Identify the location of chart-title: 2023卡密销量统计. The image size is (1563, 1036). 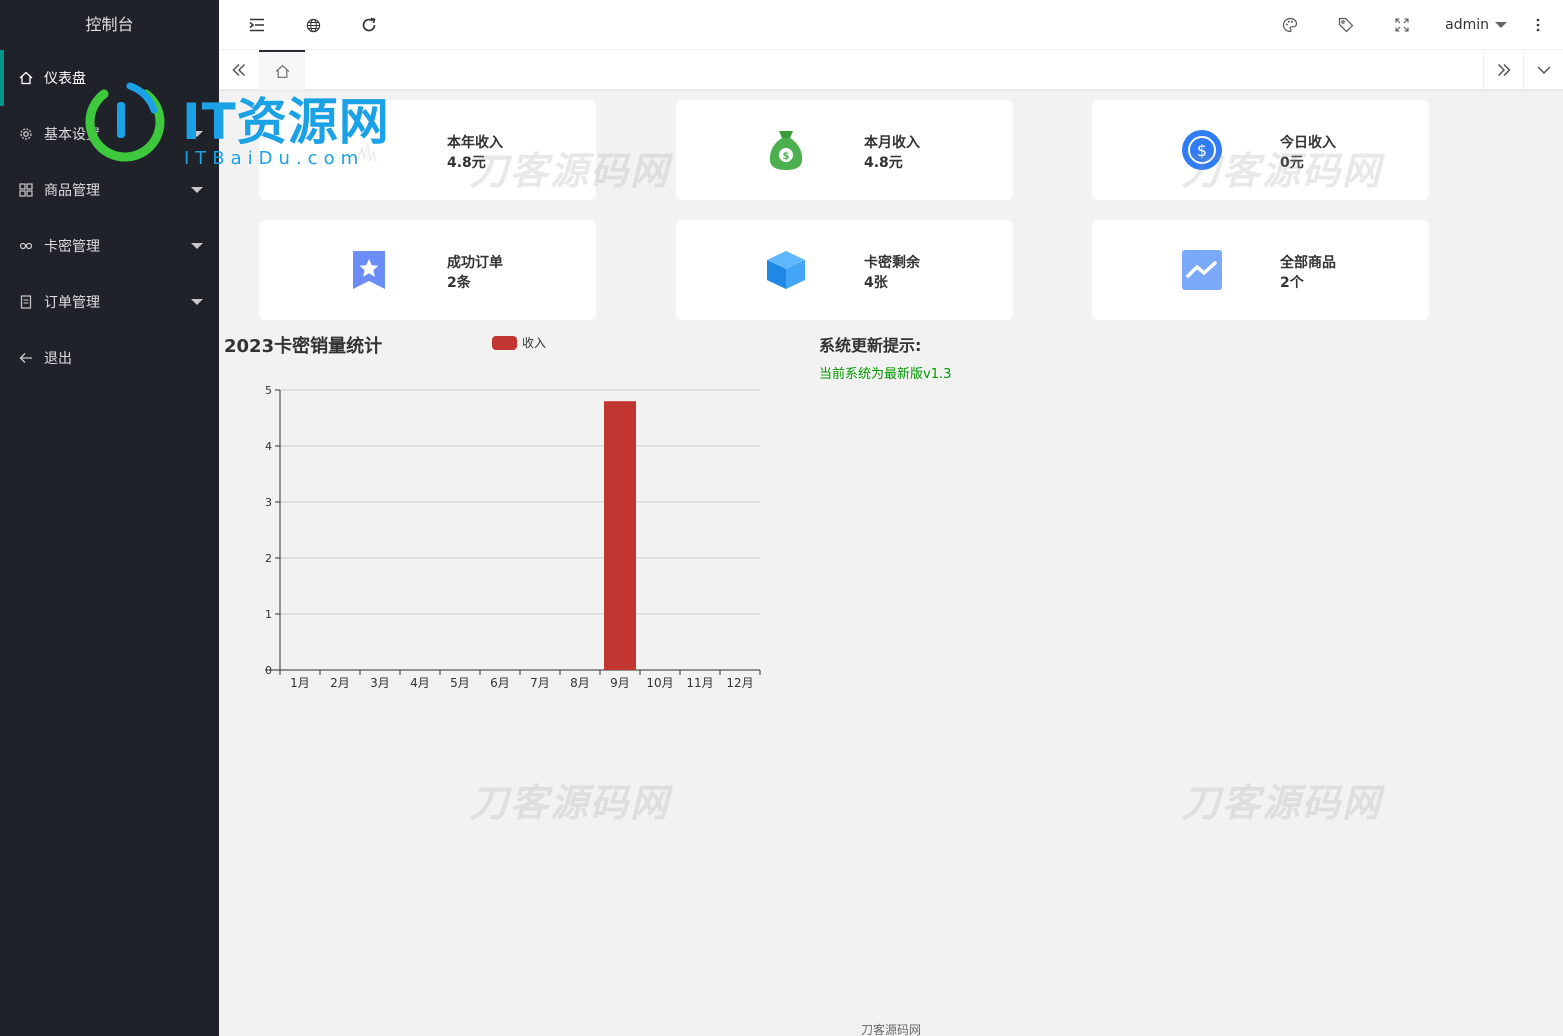
(303, 346).